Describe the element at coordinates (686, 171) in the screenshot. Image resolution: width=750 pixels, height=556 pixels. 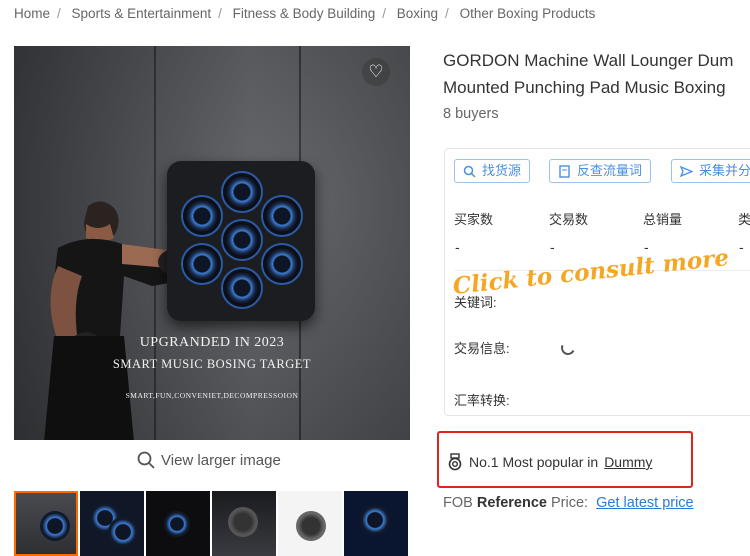
I see `send-icon` at that location.